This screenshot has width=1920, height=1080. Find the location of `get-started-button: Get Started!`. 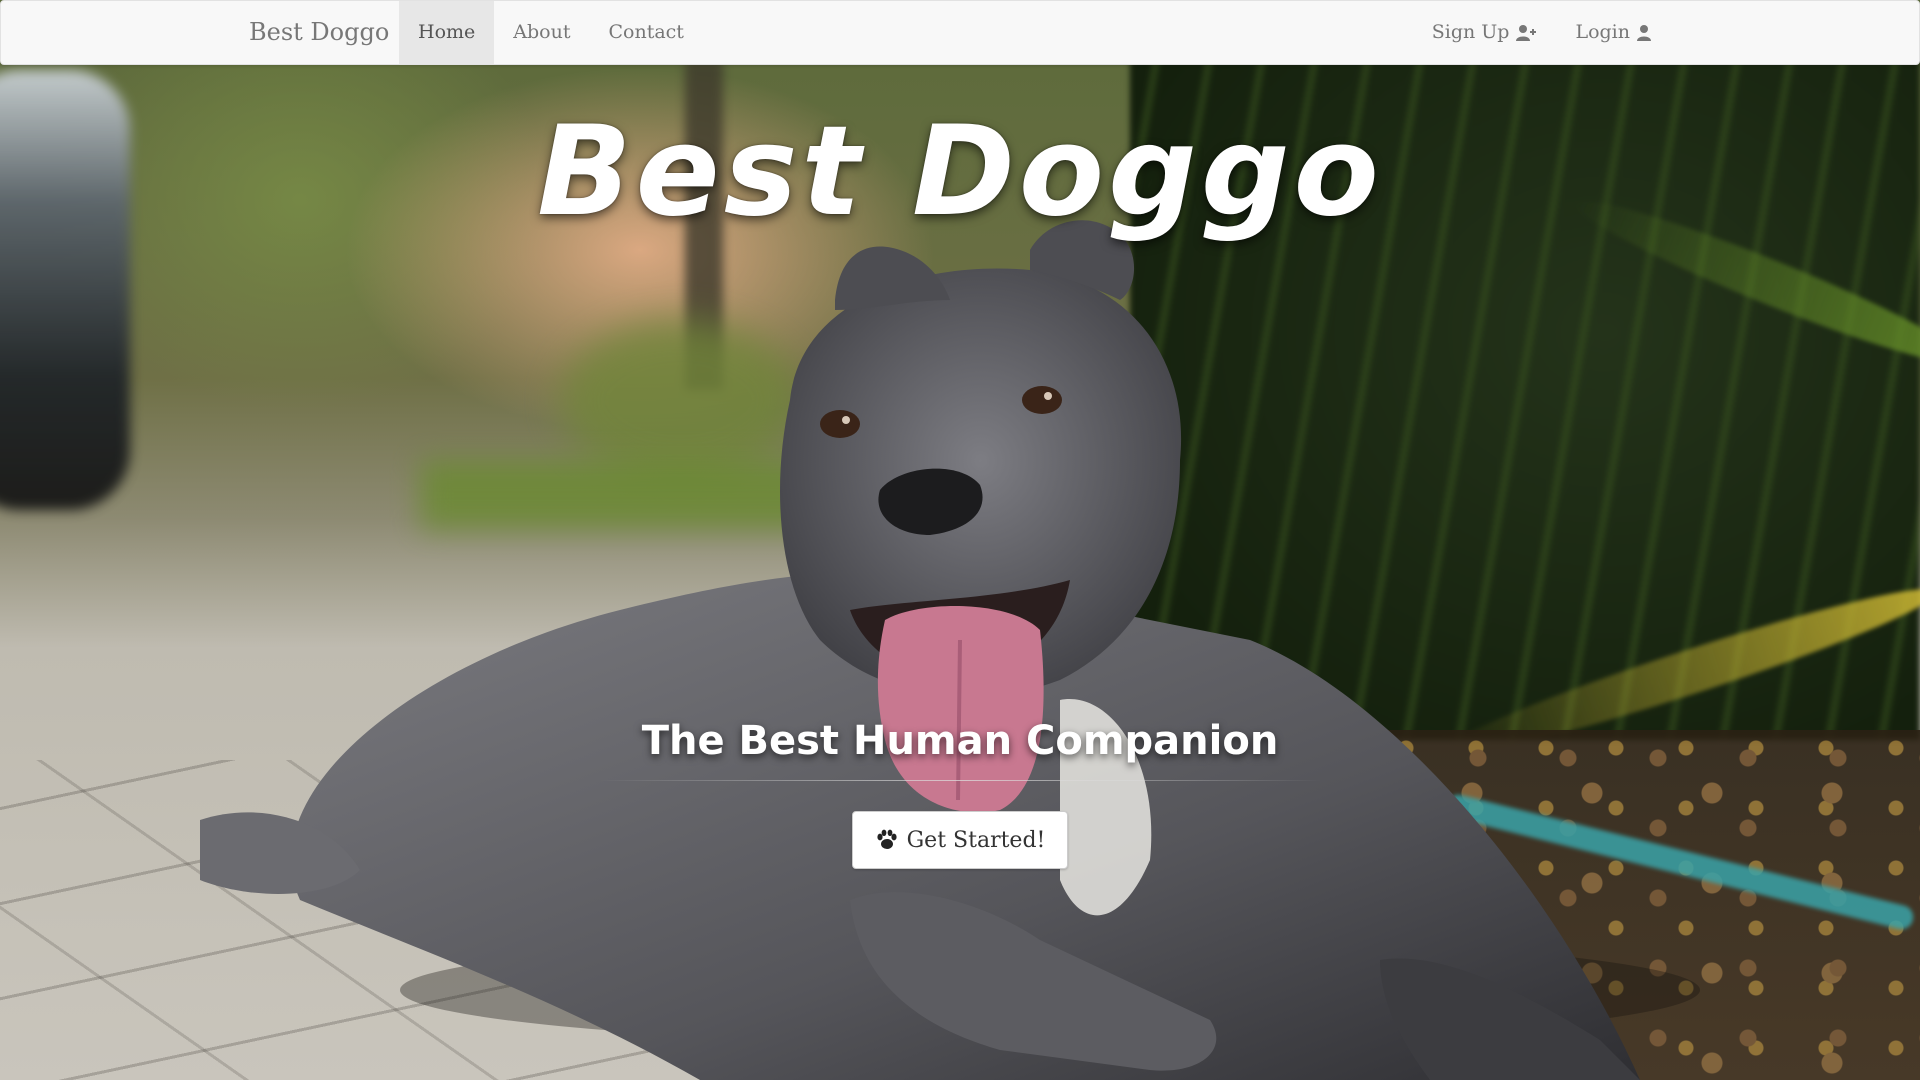

get-started-button: Get Started! is located at coordinates (960, 840).